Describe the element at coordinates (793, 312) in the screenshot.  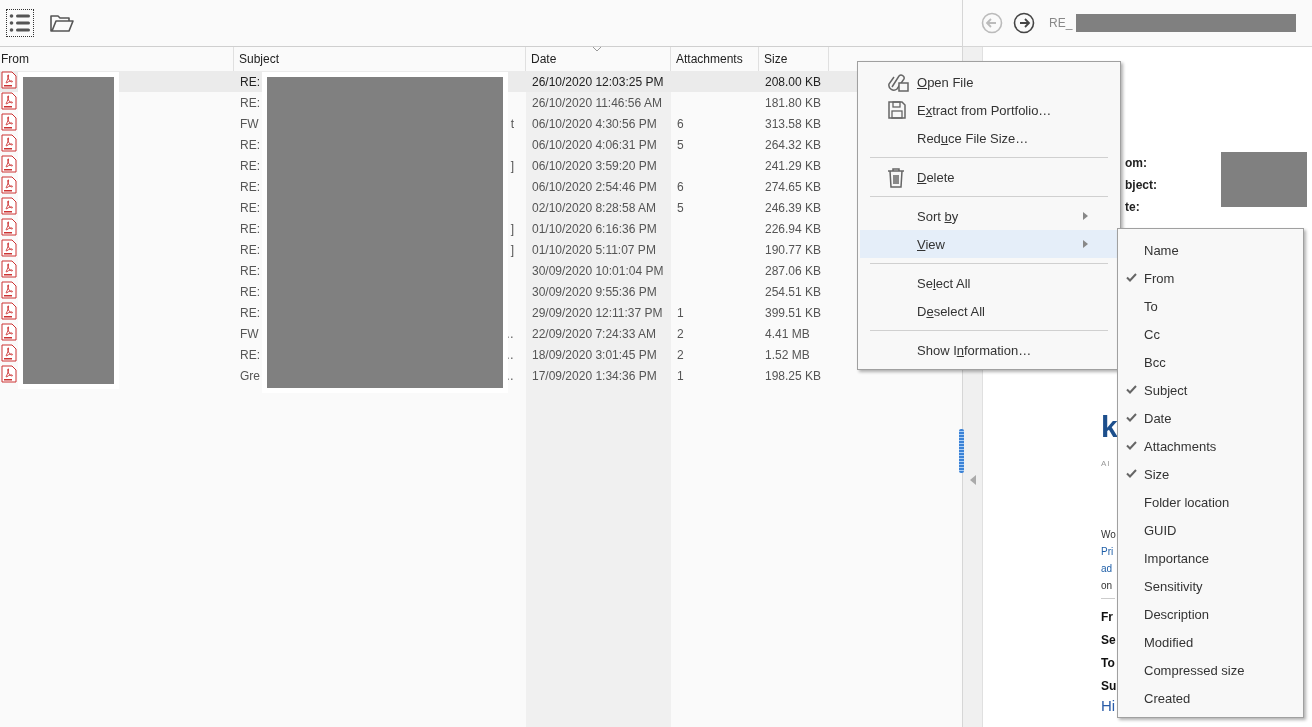
I see `size-cell-text: 399.51 KB` at that location.